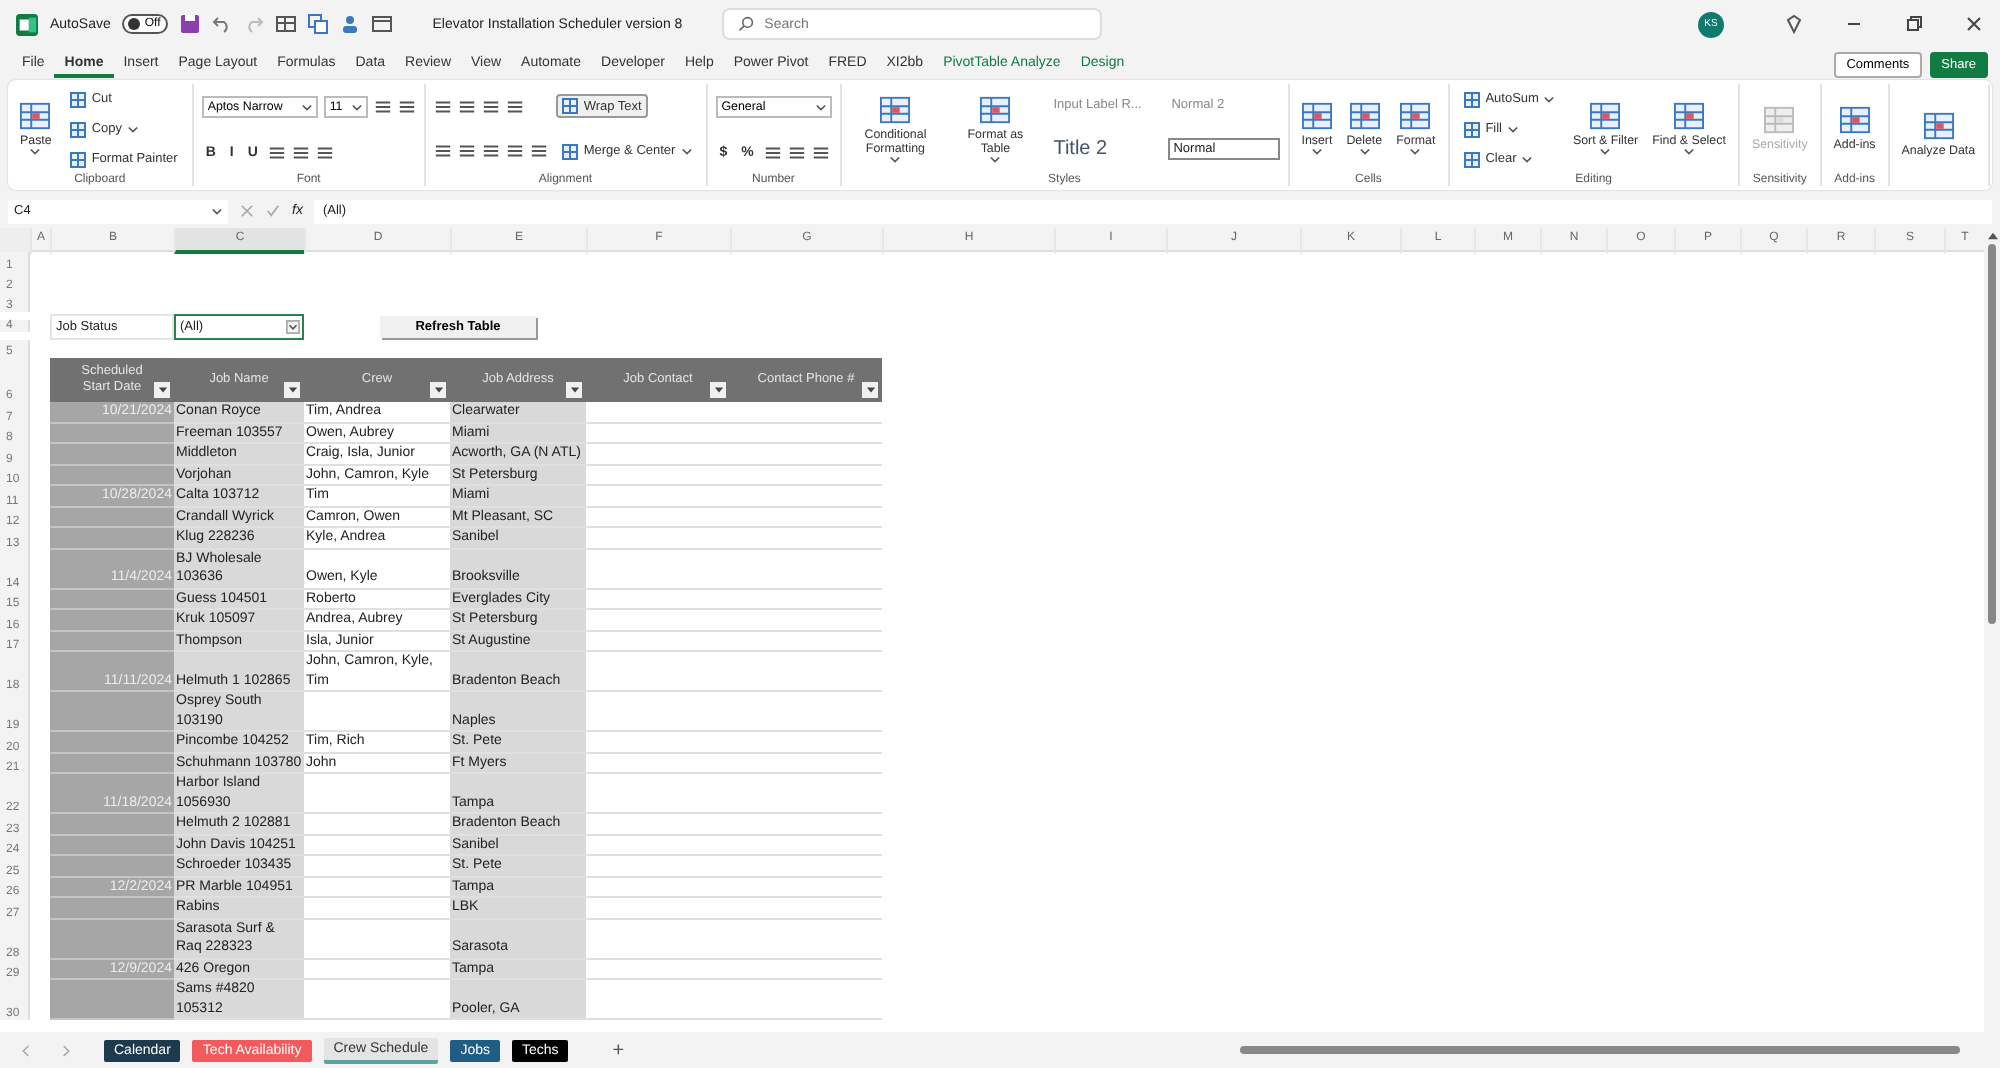 This screenshot has height=1068, width=2000. Describe the element at coordinates (1914, 24) in the screenshot. I see `restore-icon` at that location.